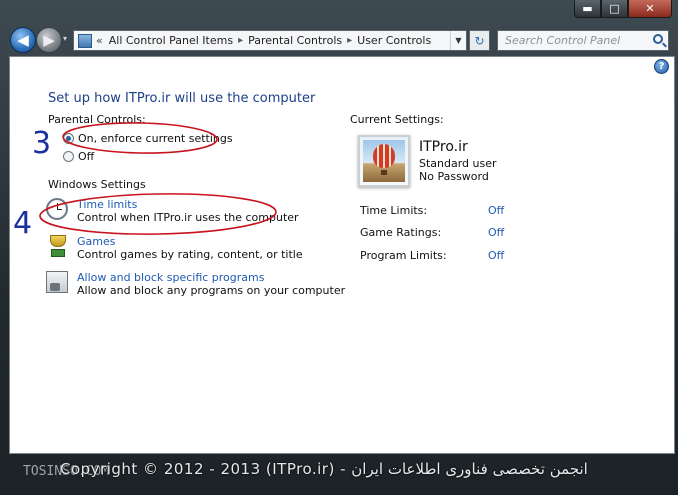 The height and width of the screenshot is (495, 678). I want to click on game-ratings-setting-value: Off, so click(496, 232).